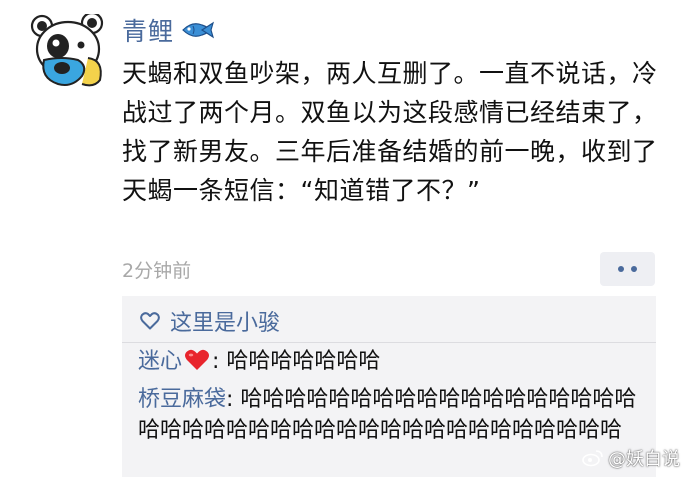 The height and width of the screenshot is (477, 690). I want to click on likes-row: 这里是小骏, so click(210, 321).